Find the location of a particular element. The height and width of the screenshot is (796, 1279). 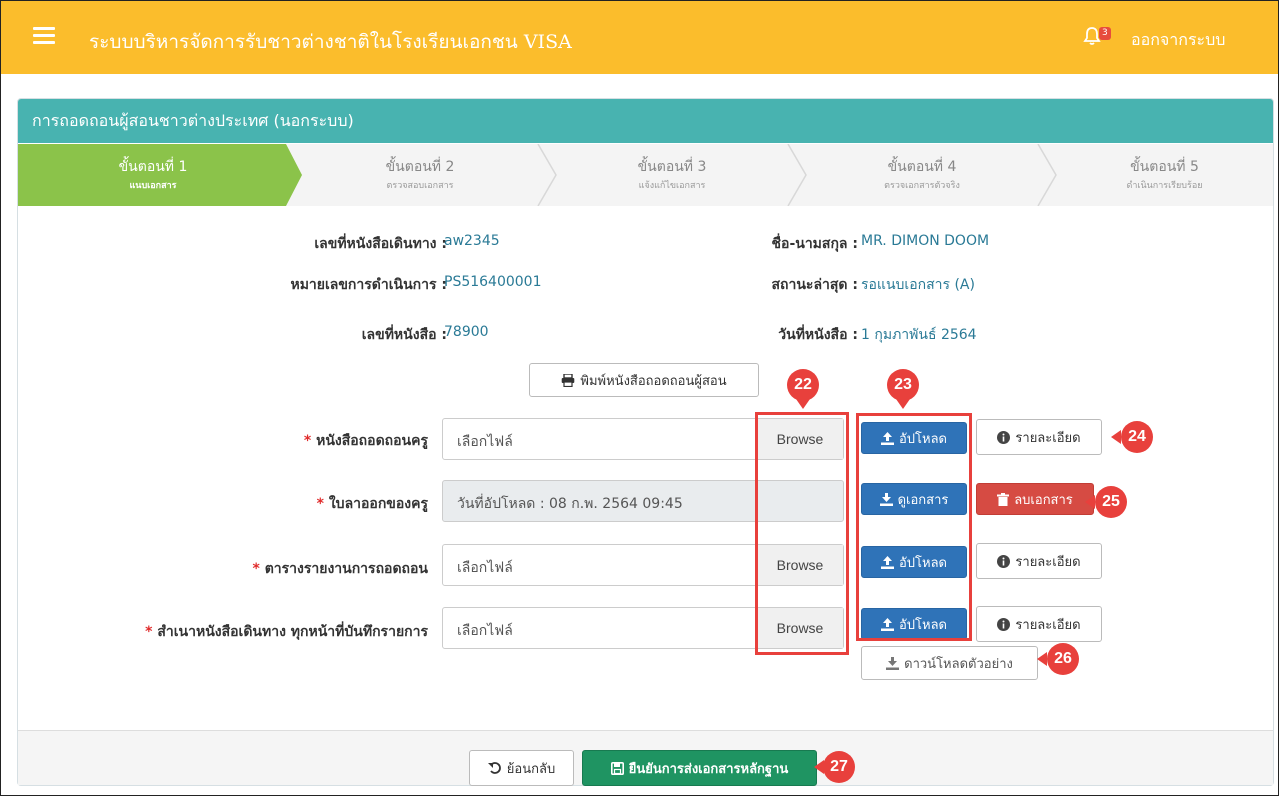

doc-row-3-file-text: เลือกไฟล์ is located at coordinates (485, 568).